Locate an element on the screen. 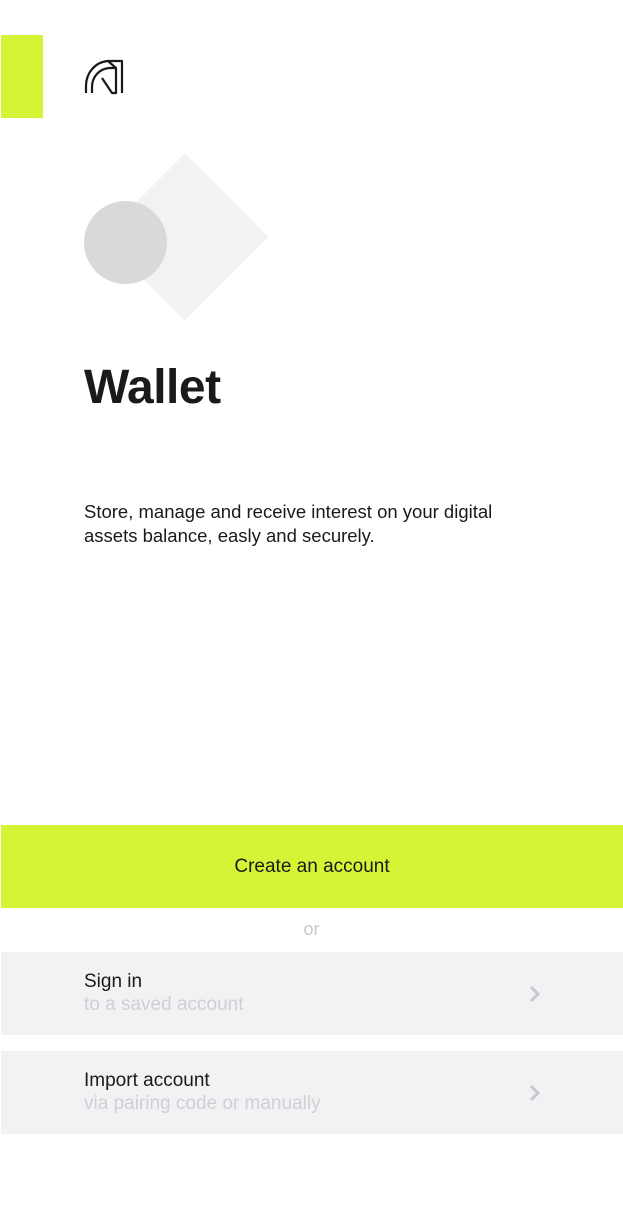 The image size is (623, 1208). import-account-subtitle: via pairing code or manually is located at coordinates (202, 1103).